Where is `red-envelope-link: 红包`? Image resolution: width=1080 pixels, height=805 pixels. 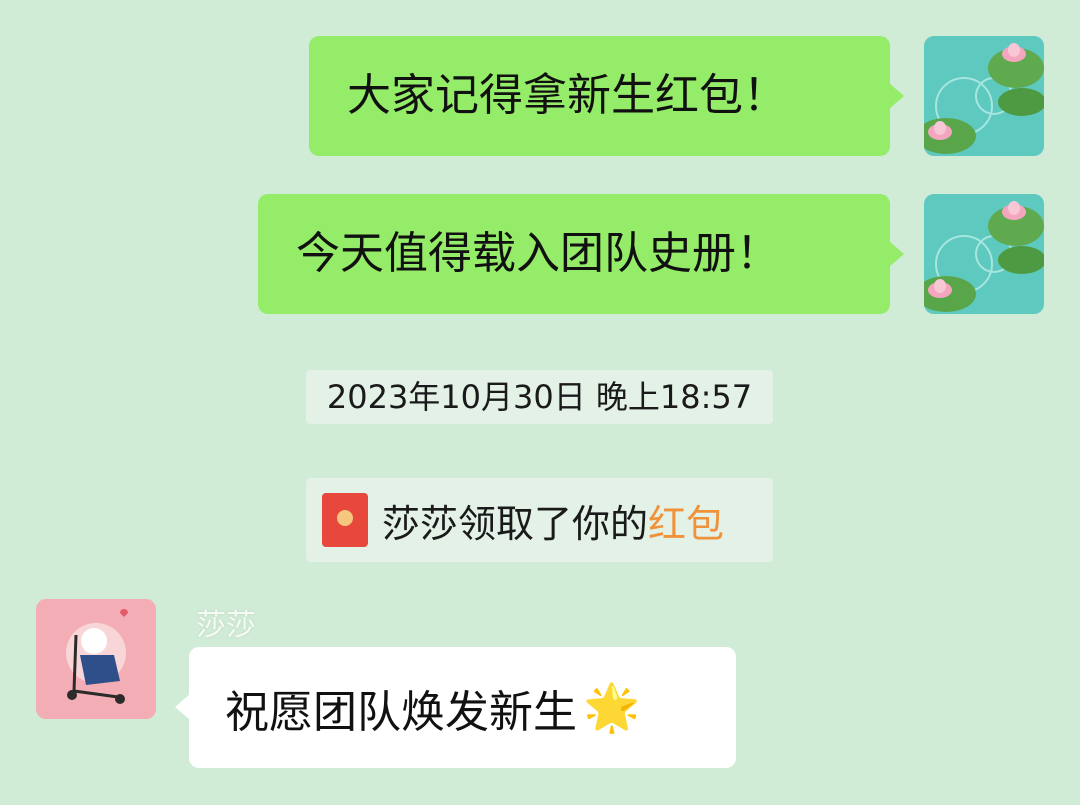
red-envelope-link: 红包 is located at coordinates (686, 524).